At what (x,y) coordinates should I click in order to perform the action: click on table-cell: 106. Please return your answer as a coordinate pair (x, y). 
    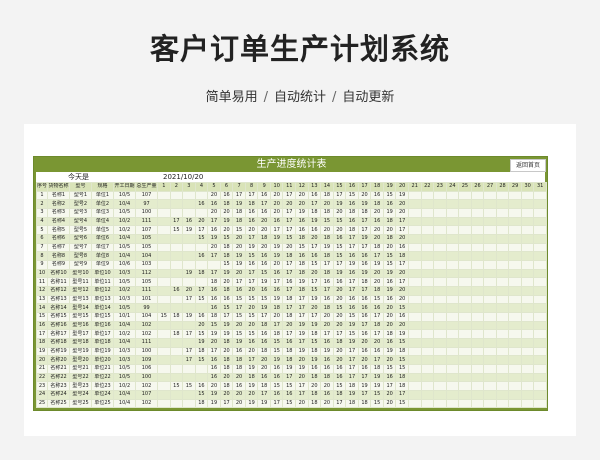
    Looking at the image, I should click on (147, 369).